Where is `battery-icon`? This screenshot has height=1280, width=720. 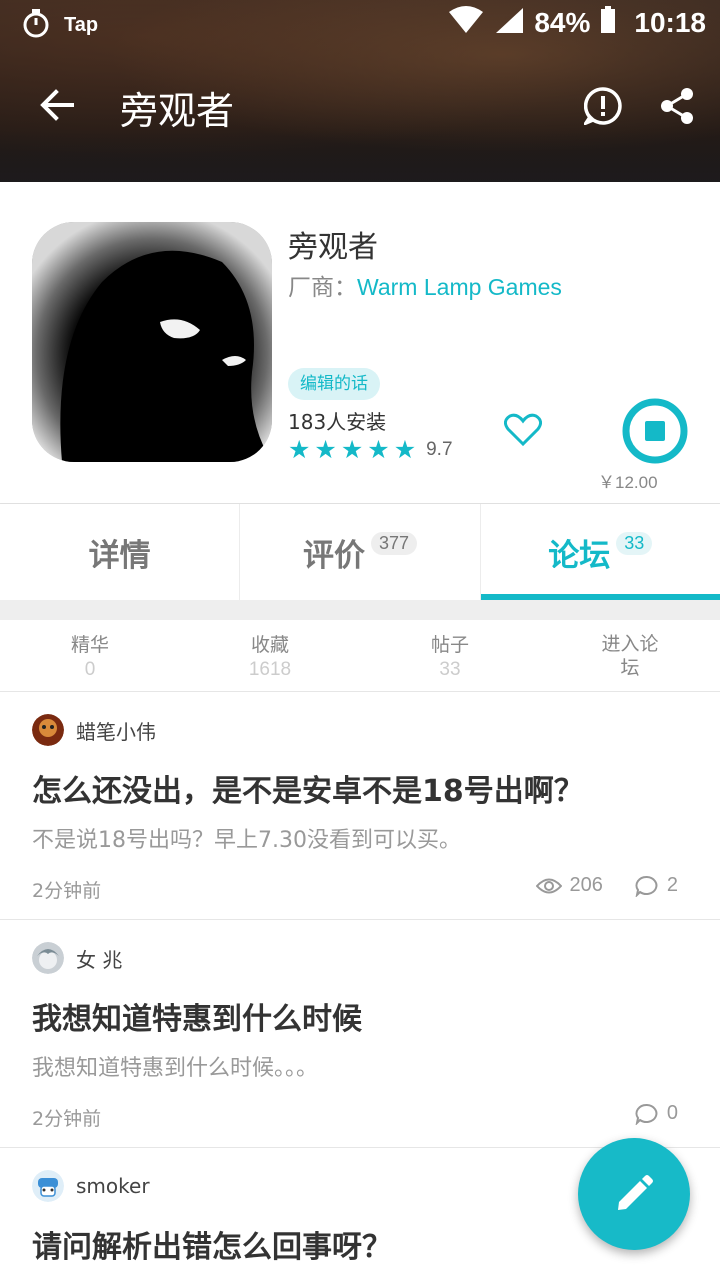 battery-icon is located at coordinates (608, 22).